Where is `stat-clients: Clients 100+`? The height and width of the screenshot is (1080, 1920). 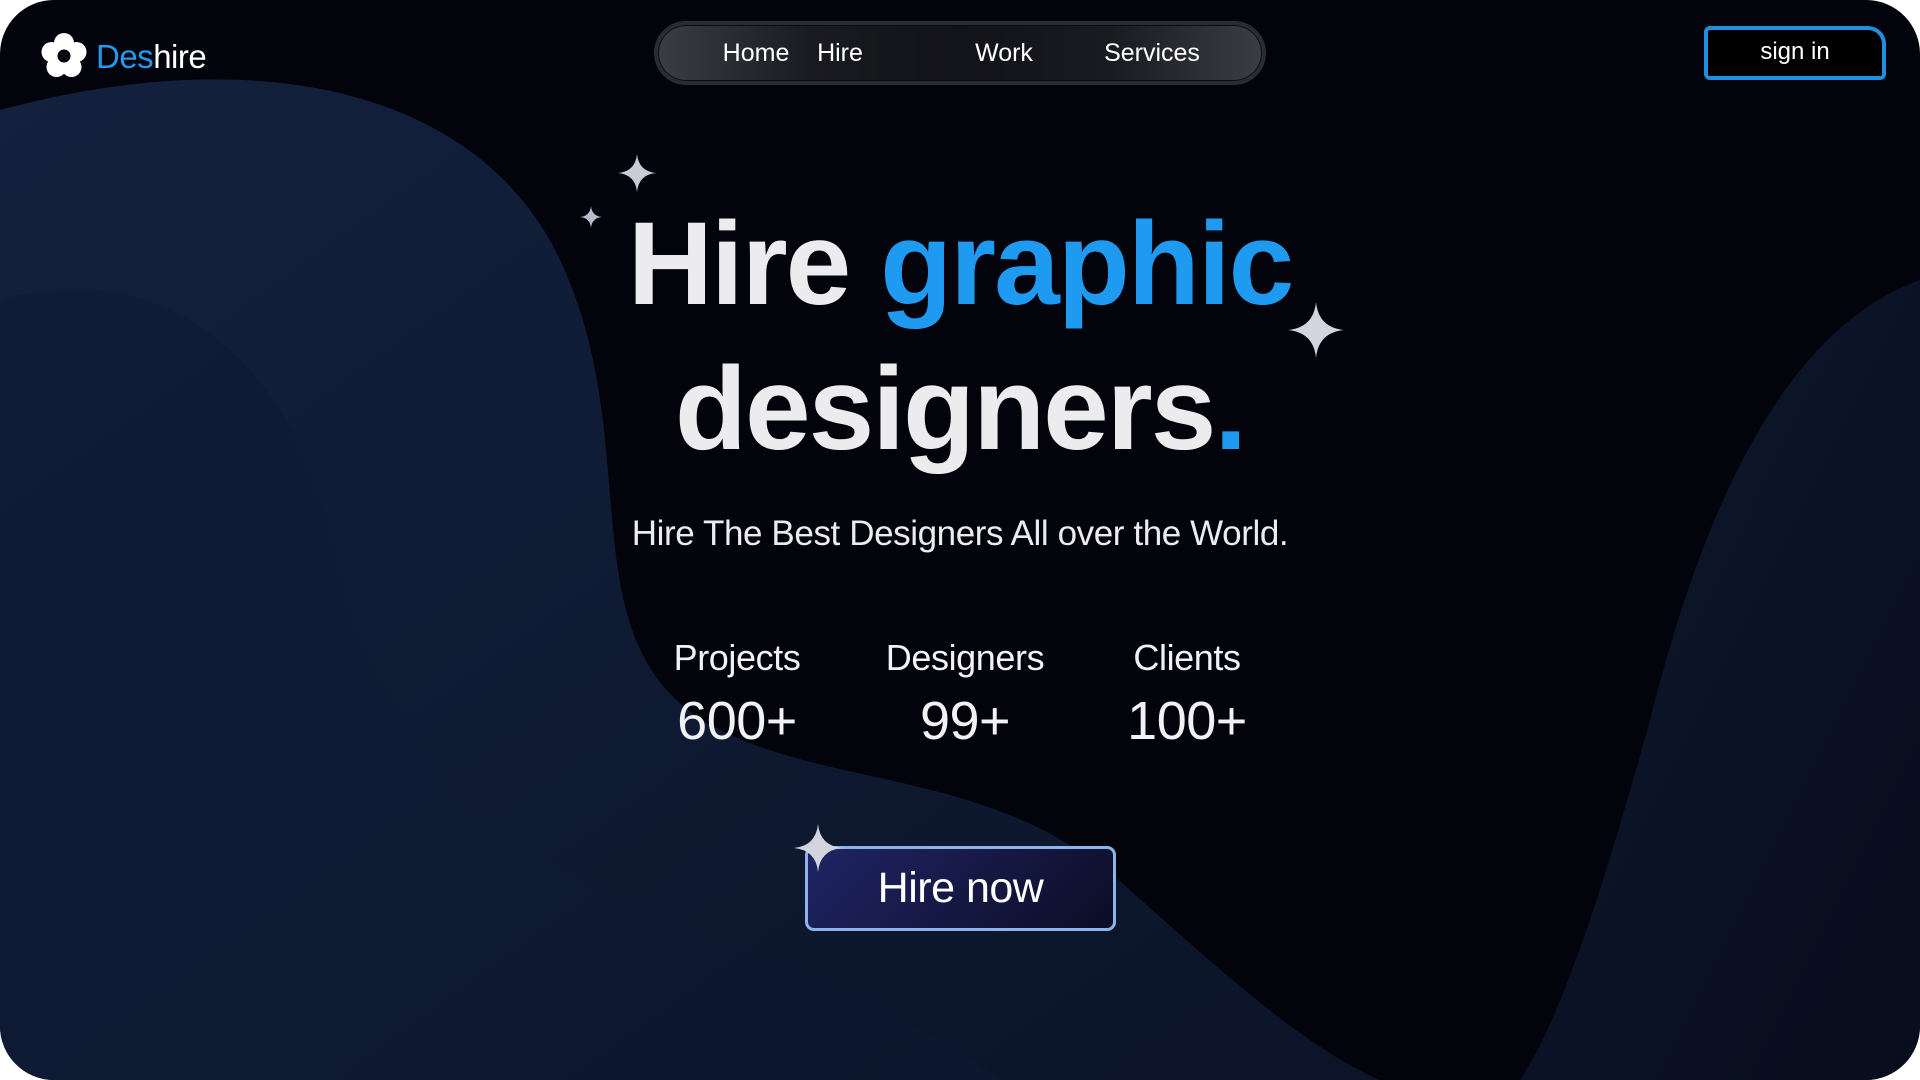
stat-clients: Clients 100+ is located at coordinates (1187, 694).